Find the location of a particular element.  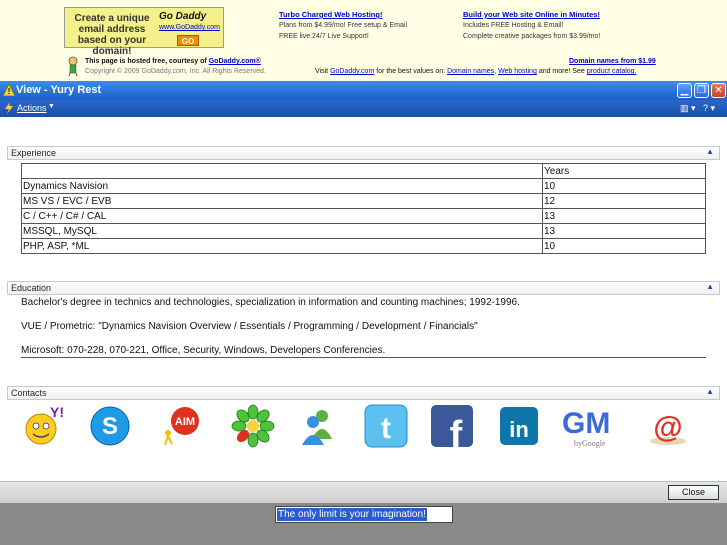

yahoo-label: Y! is located at coordinates (57, 412).